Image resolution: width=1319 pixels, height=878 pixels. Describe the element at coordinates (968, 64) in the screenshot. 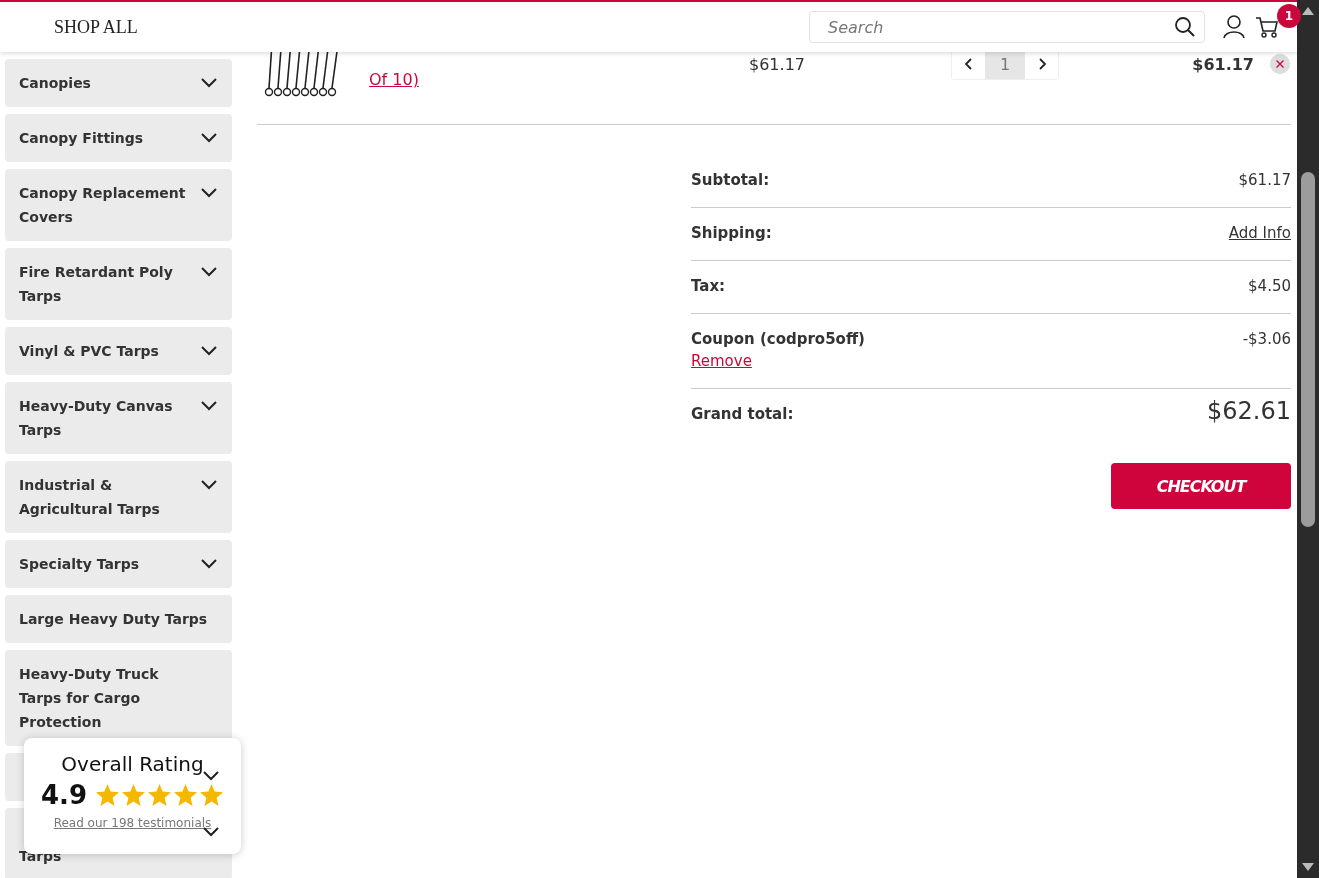

I see `chevron-left-icon` at that location.